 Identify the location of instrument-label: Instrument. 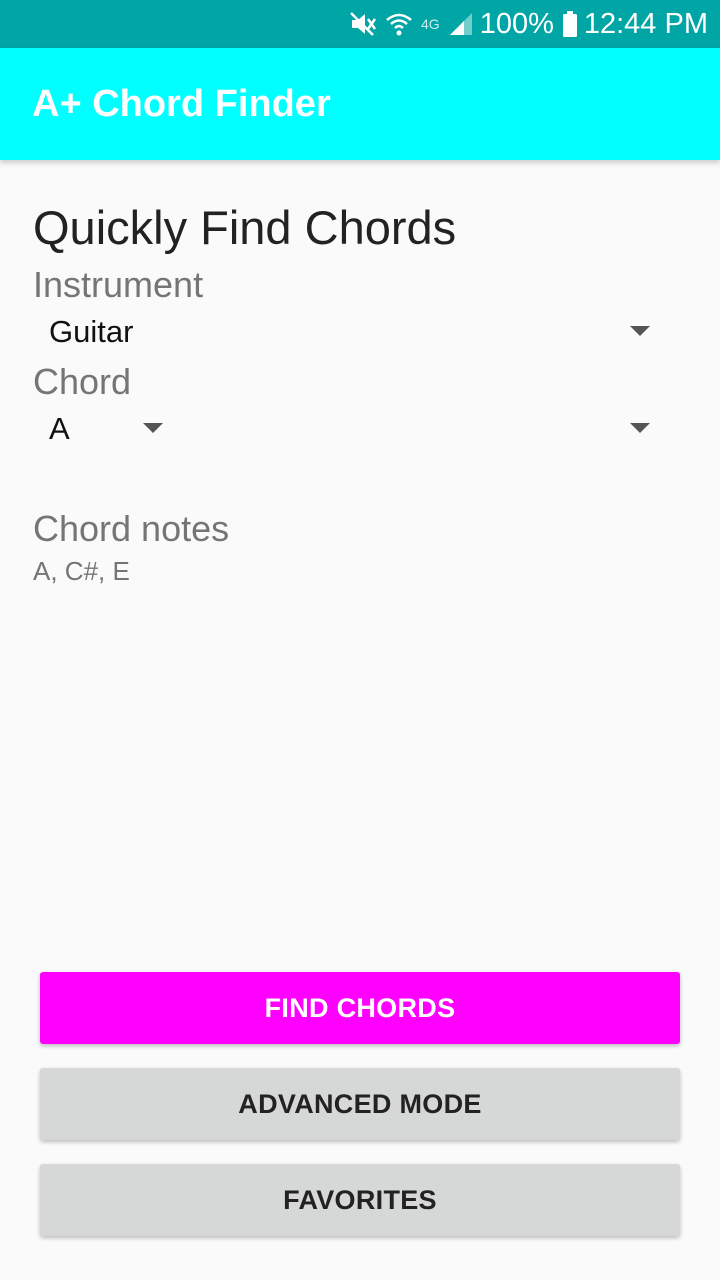
(118, 284).